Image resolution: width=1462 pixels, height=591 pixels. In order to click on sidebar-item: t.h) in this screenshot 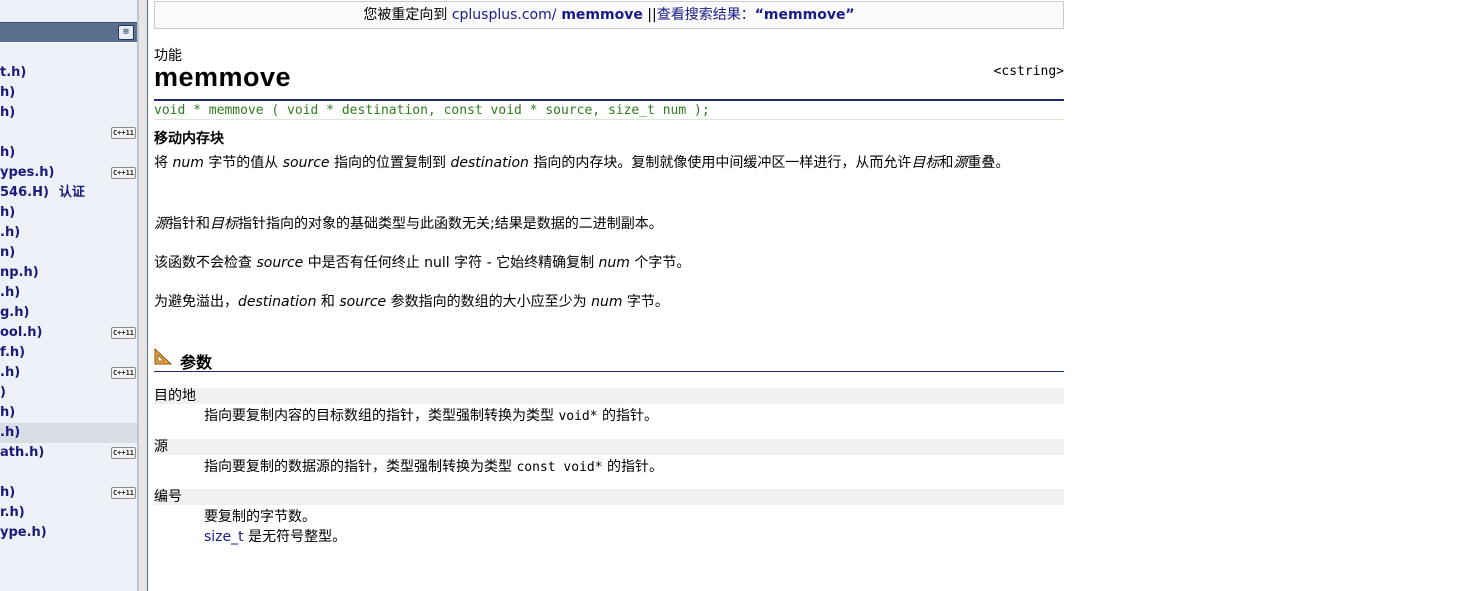, I will do `click(68, 73)`.